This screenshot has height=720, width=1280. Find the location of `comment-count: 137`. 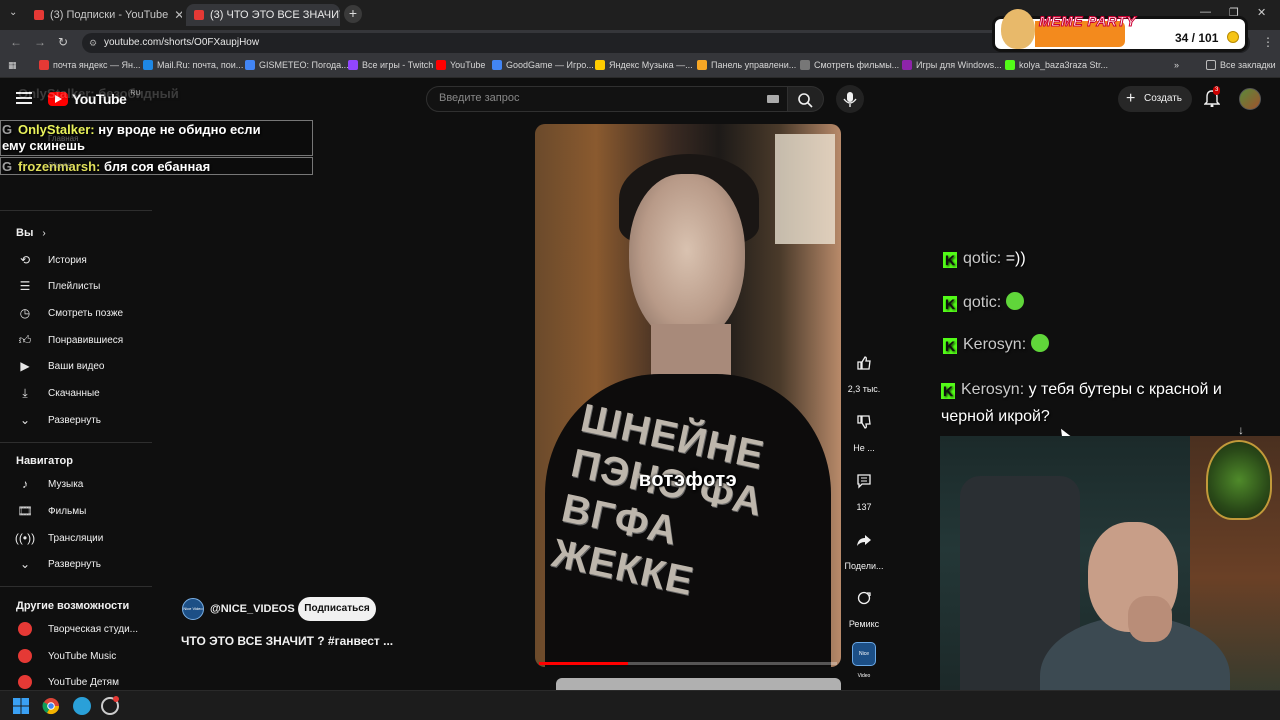

comment-count: 137 is located at coordinates (864, 507).